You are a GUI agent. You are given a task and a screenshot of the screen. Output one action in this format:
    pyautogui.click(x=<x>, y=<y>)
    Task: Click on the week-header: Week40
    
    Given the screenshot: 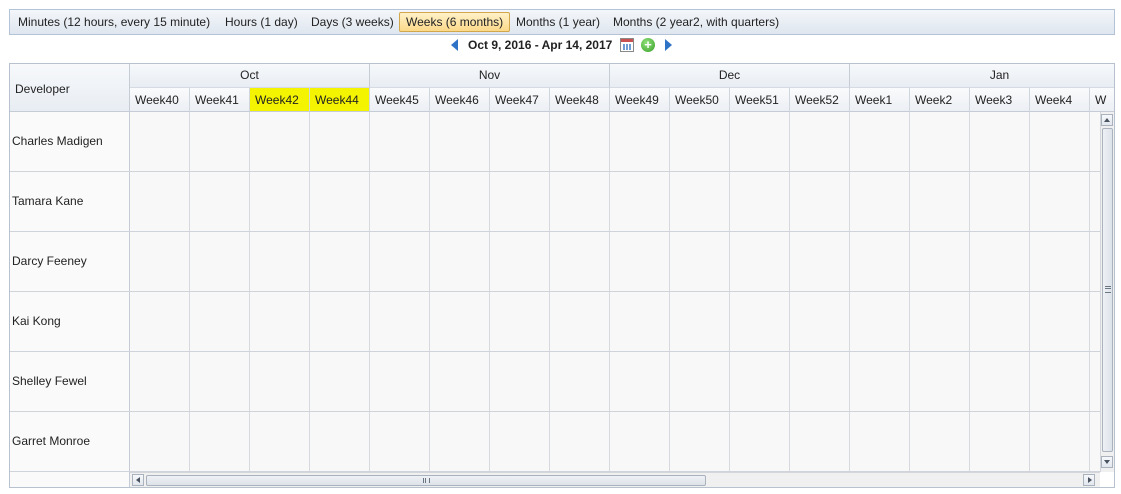 What is the action you would take?
    pyautogui.click(x=160, y=100)
    